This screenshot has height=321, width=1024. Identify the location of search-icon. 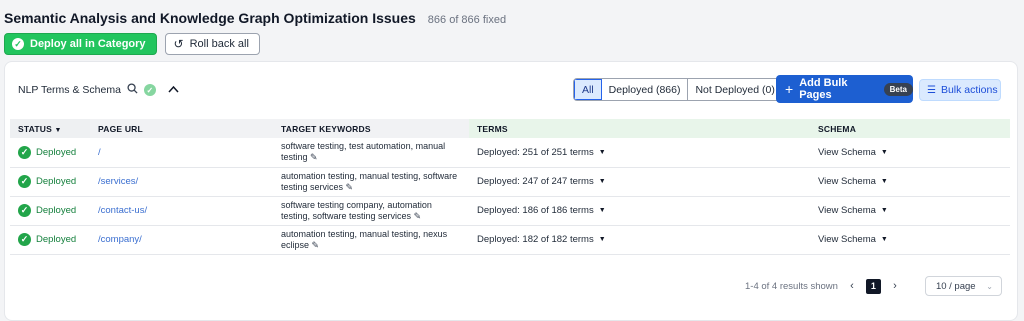
(132, 90).